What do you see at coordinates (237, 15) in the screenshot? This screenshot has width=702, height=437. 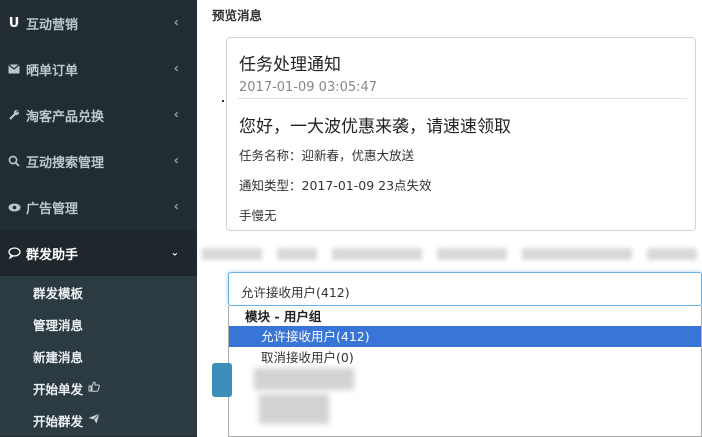 I see `preview-heading: 预览消息` at bounding box center [237, 15].